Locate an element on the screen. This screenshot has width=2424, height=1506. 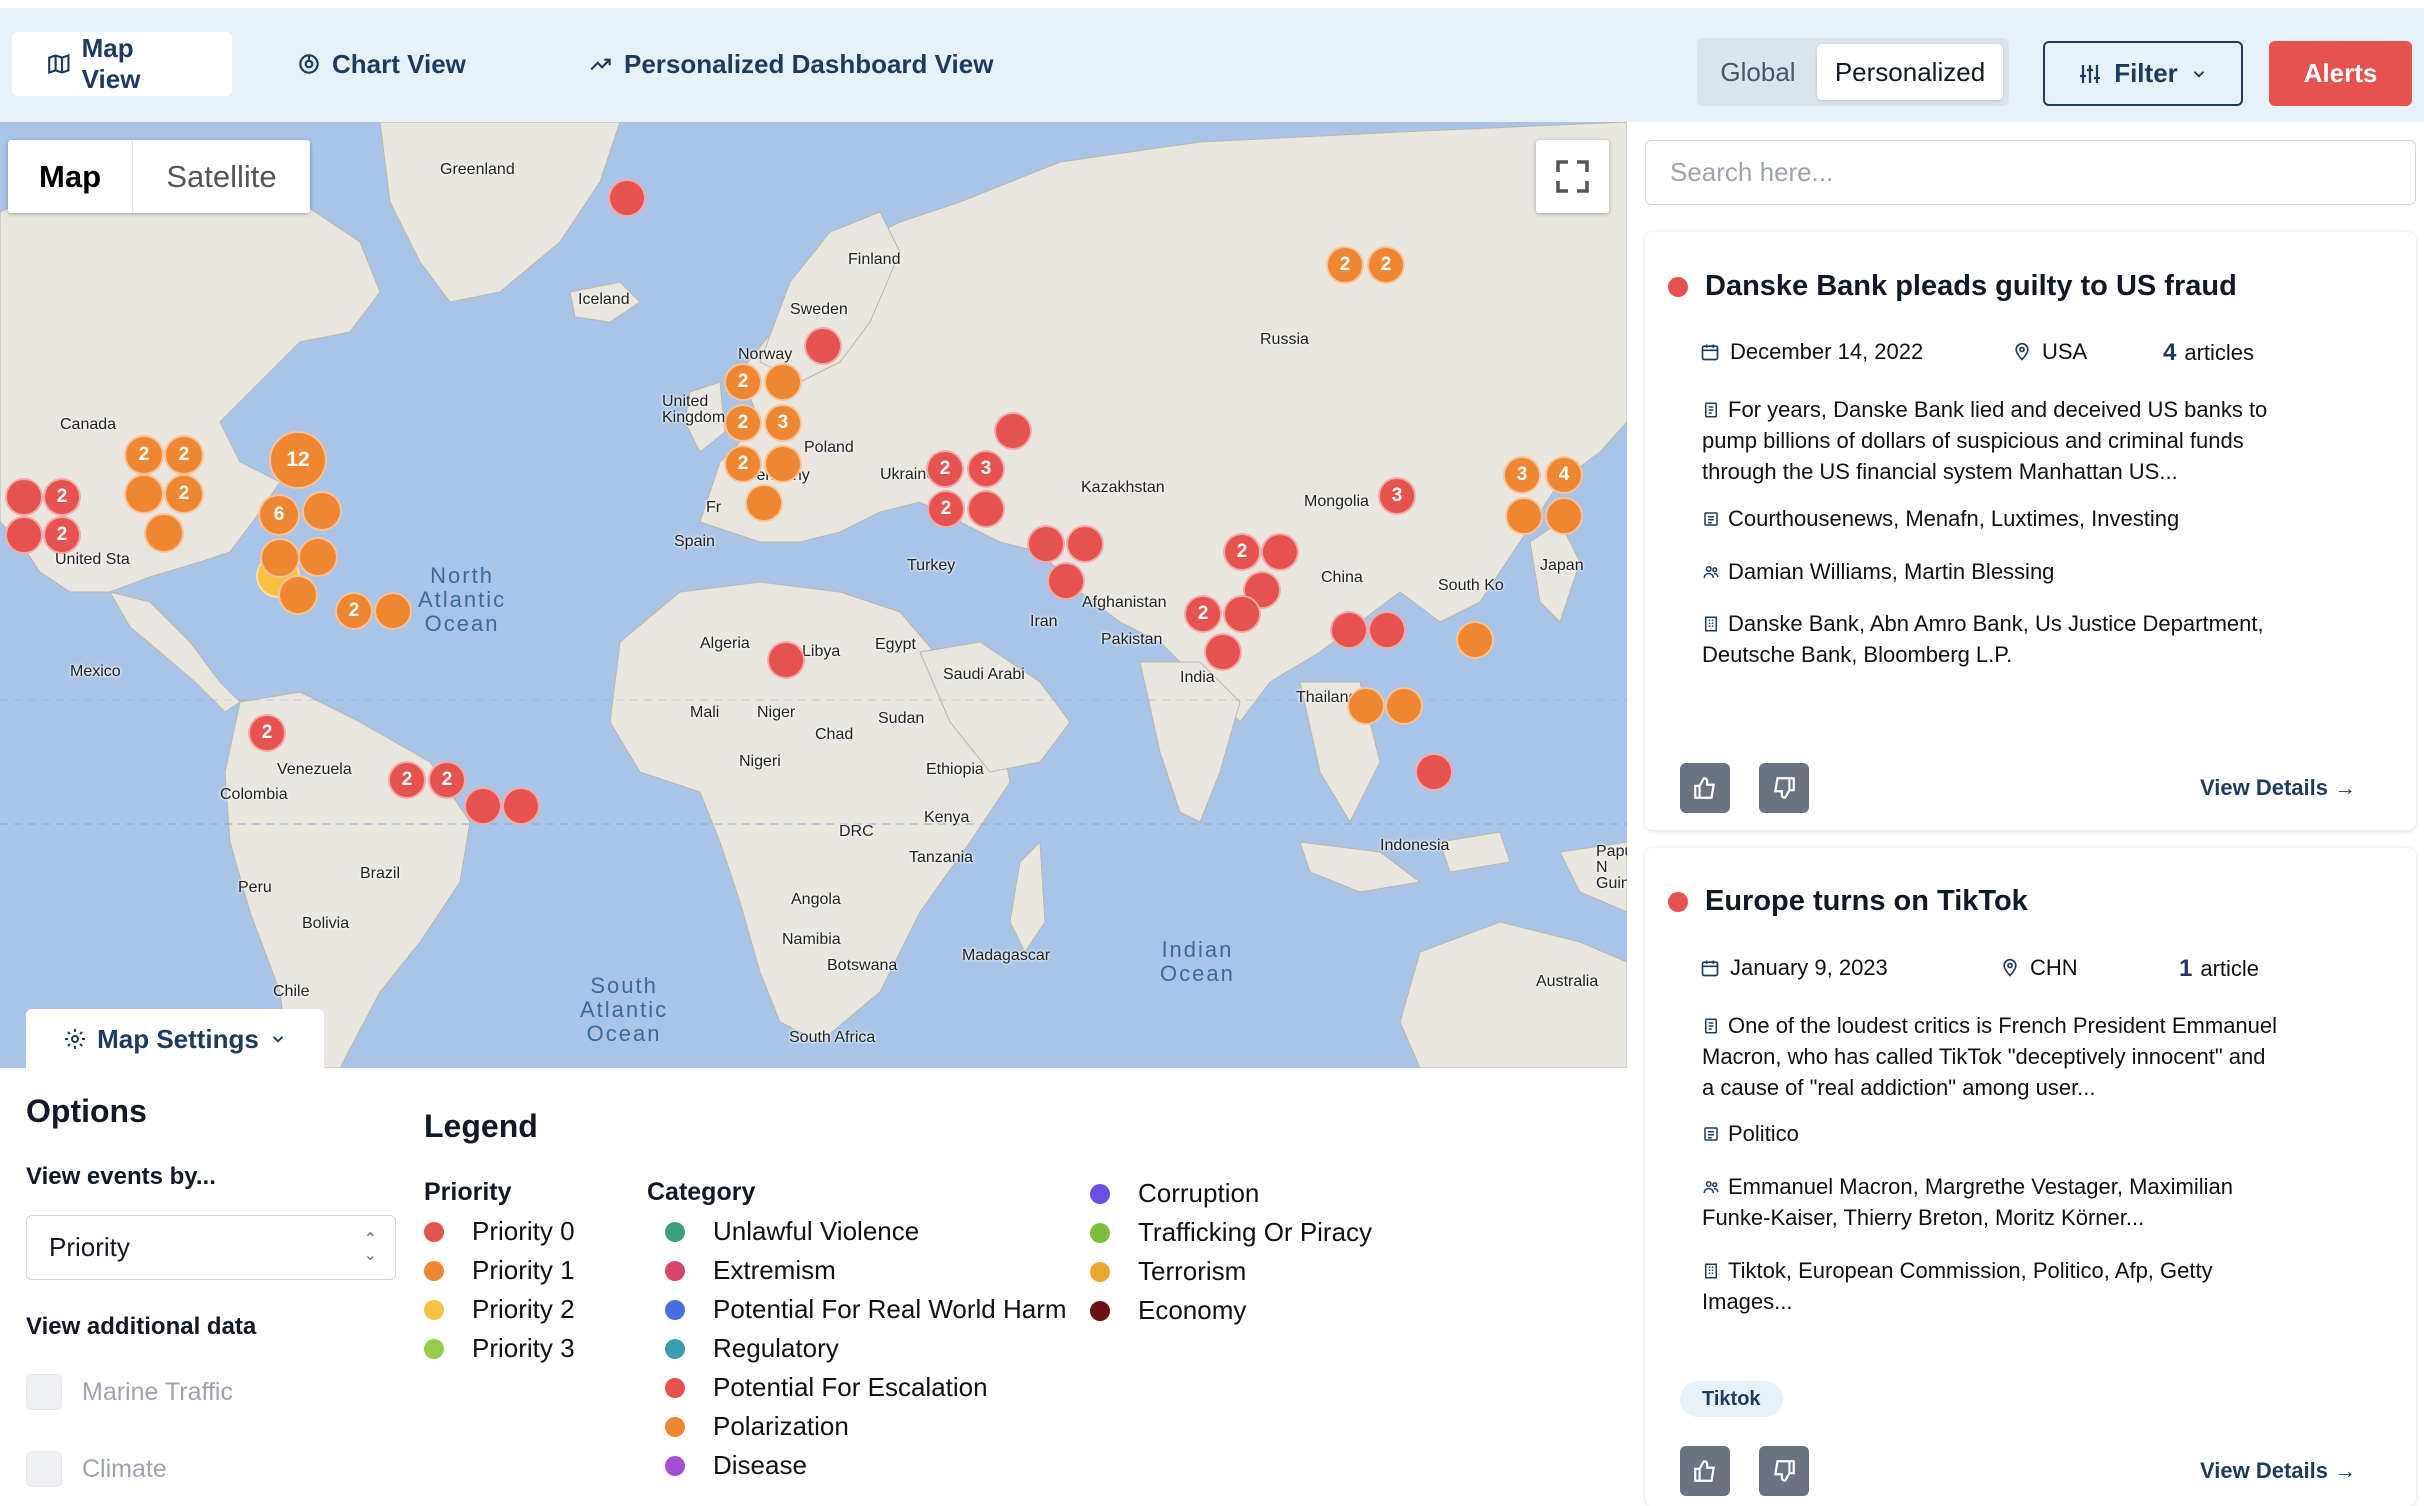
tab-chart-view: Chart View is located at coordinates (381, 64).